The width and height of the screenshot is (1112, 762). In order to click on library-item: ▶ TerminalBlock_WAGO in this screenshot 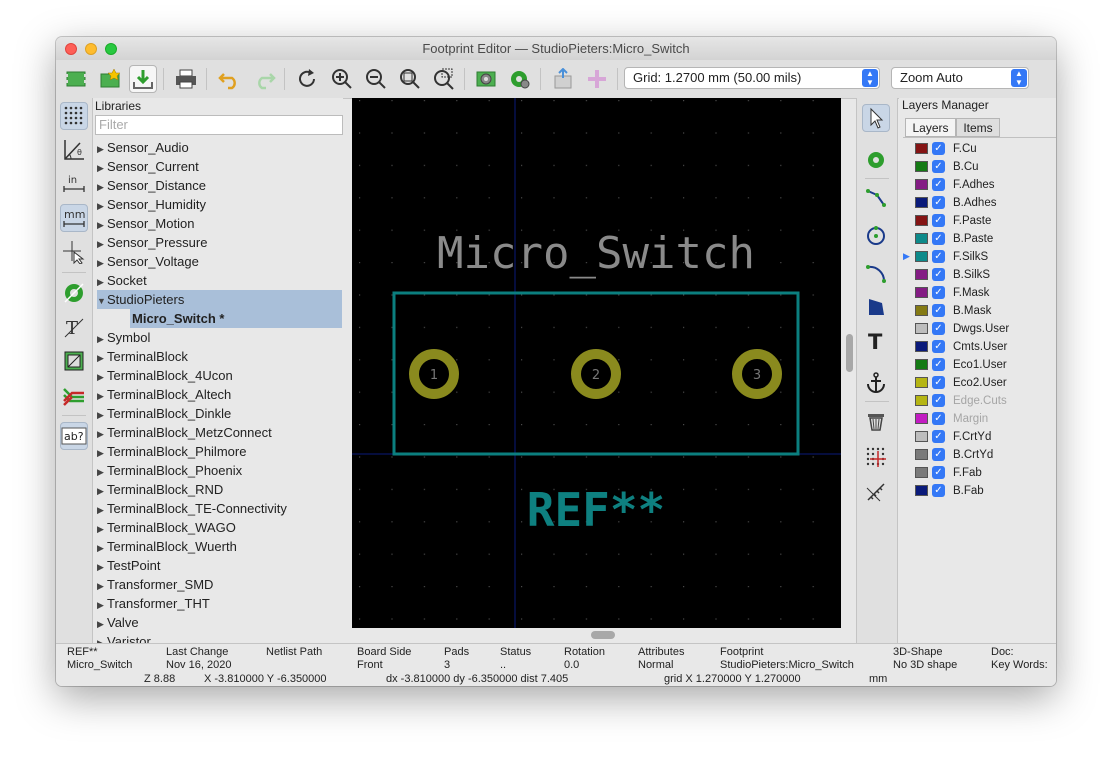, I will do `click(219, 527)`.